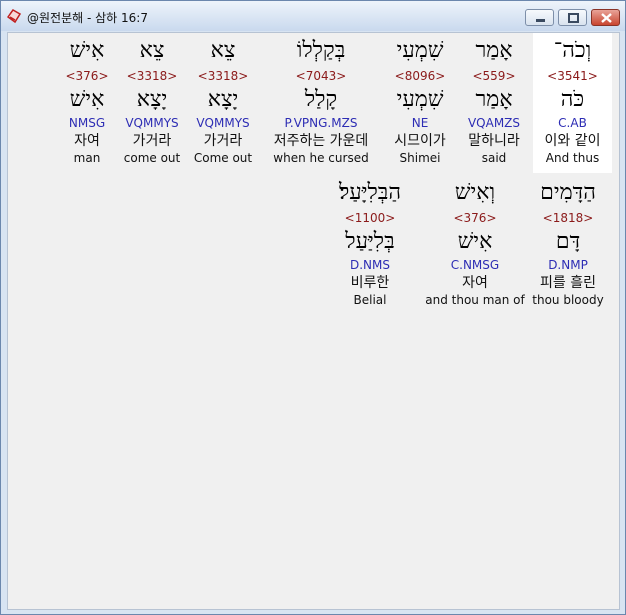  Describe the element at coordinates (87, 158) in the screenshot. I see `english-gloss: man` at that location.